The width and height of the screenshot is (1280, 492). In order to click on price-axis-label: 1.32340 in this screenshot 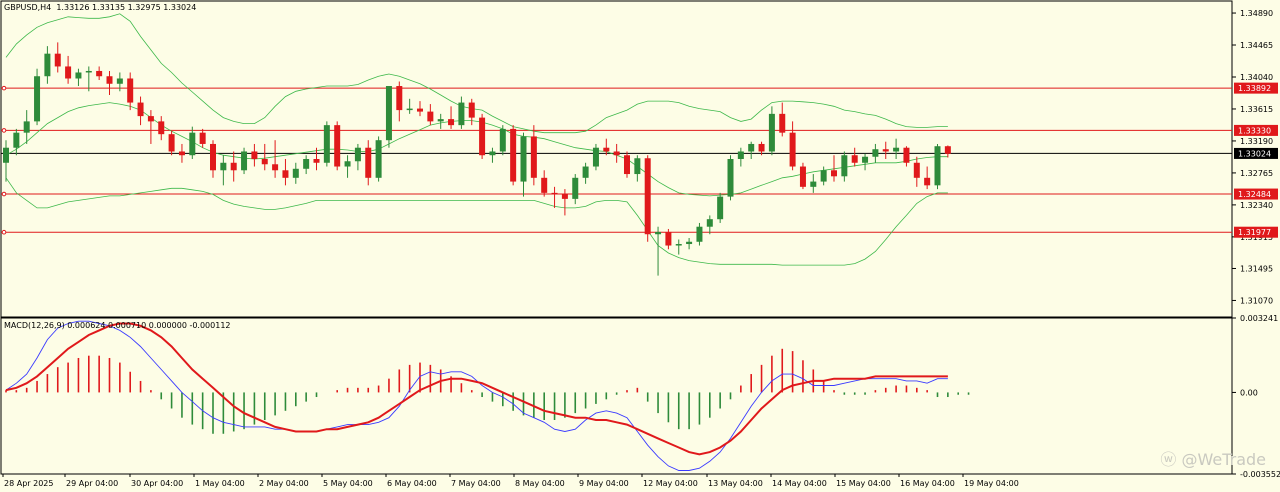, I will do `click(1256, 205)`.